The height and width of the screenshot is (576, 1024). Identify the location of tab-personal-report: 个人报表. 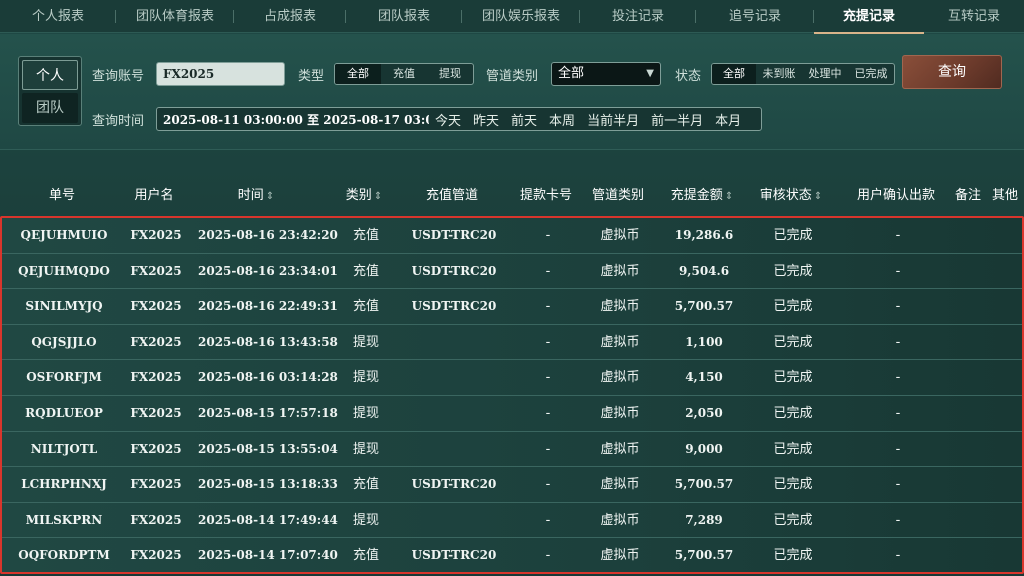
(58, 16).